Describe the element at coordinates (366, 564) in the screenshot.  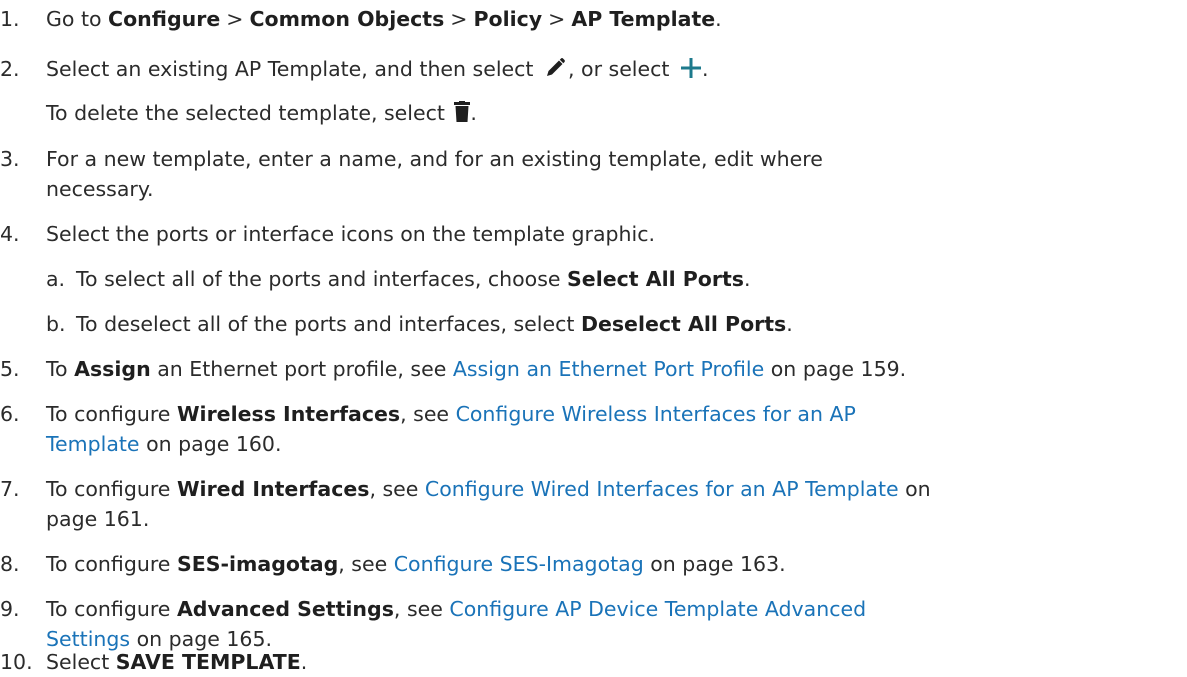
I see `step-8-mid: , see` at that location.